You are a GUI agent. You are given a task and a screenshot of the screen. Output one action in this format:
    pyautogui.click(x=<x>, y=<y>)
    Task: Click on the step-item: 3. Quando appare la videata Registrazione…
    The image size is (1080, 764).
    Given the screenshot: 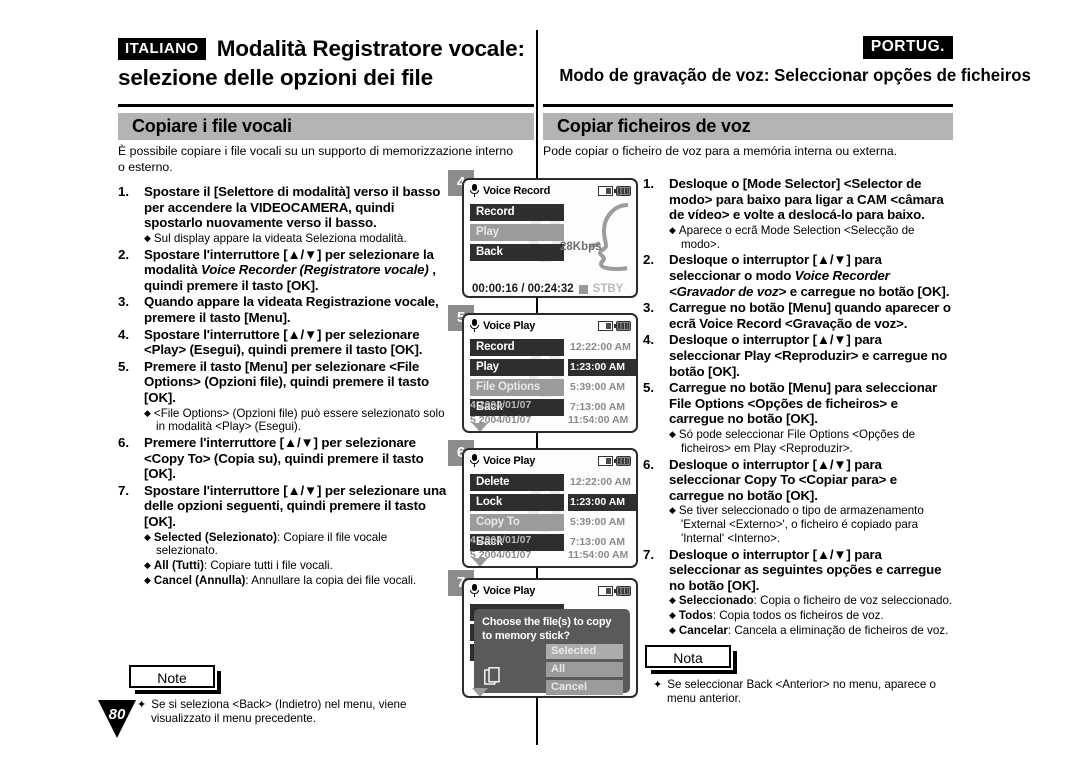 What is the action you would take?
    pyautogui.click(x=283, y=309)
    